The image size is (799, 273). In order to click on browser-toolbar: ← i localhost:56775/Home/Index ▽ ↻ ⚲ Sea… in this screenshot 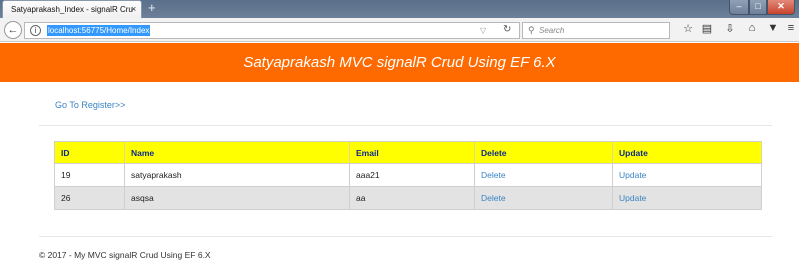, I will do `click(399, 30)`.